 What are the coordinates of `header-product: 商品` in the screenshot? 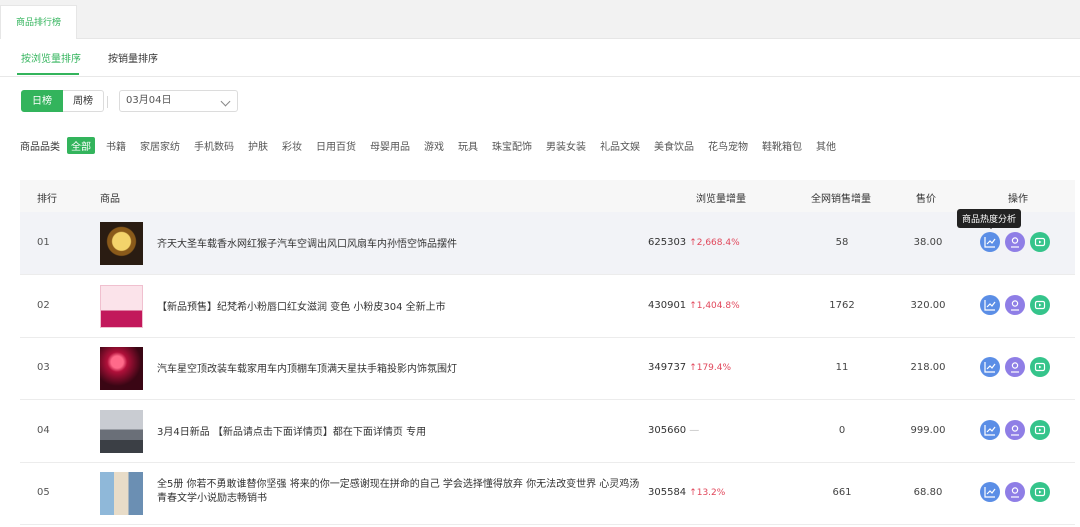 It's located at (110, 199).